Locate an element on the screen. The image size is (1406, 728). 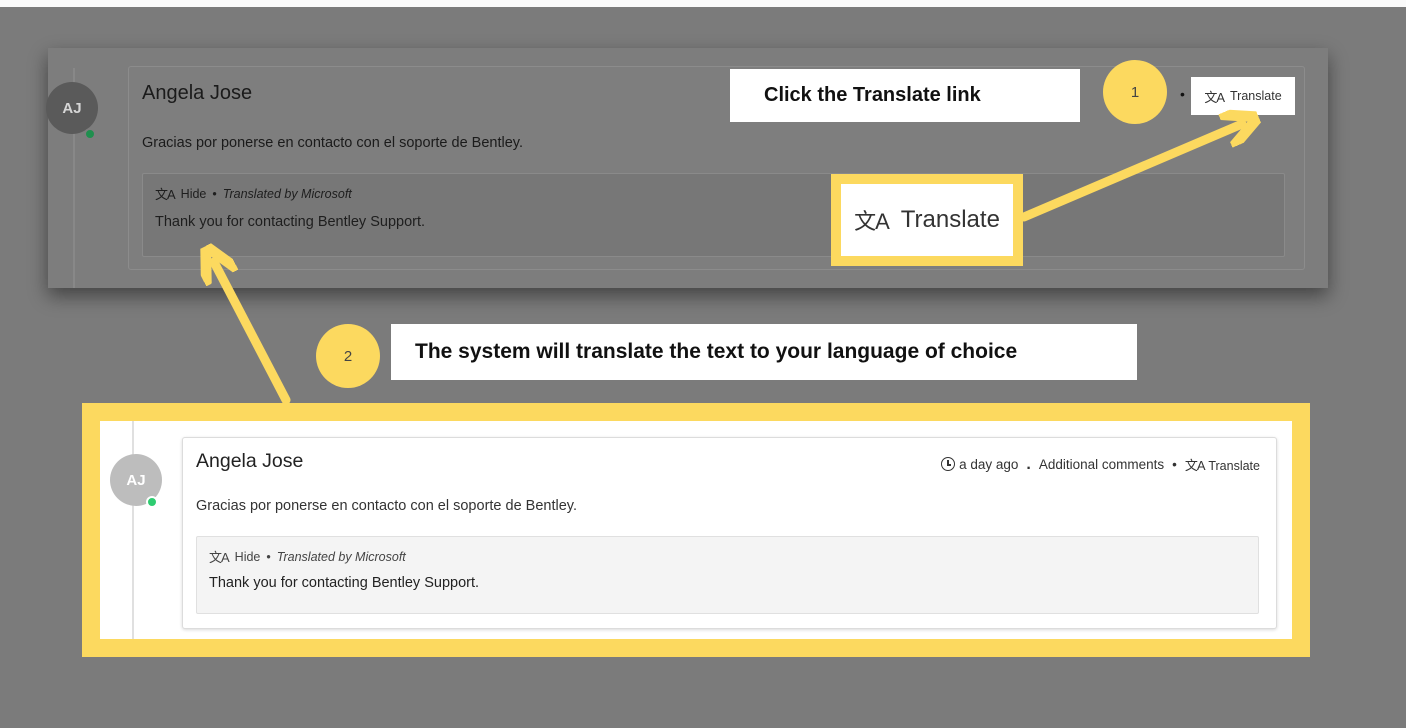
translate-zoom-highlight: 文A Translate is located at coordinates (927, 220).